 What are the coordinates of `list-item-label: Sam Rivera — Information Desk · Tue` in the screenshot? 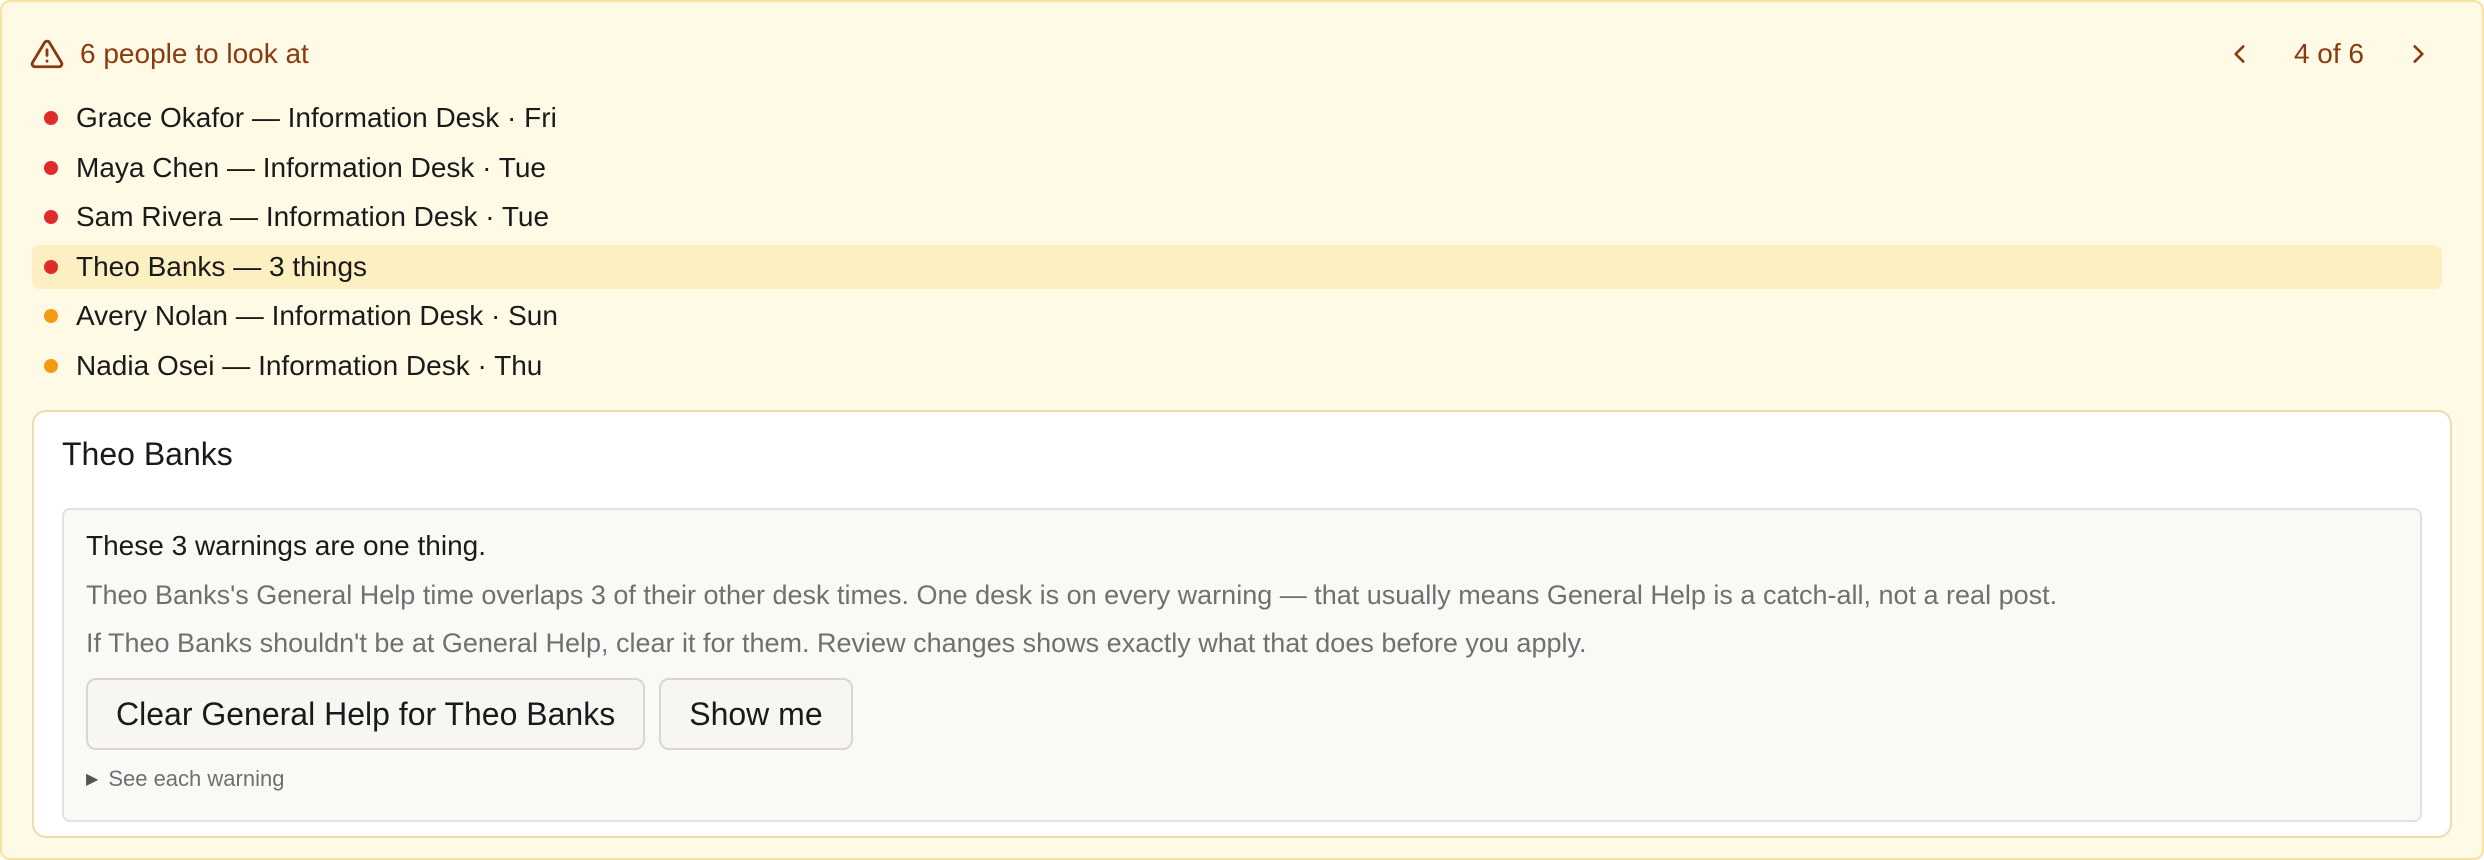 It's located at (313, 217).